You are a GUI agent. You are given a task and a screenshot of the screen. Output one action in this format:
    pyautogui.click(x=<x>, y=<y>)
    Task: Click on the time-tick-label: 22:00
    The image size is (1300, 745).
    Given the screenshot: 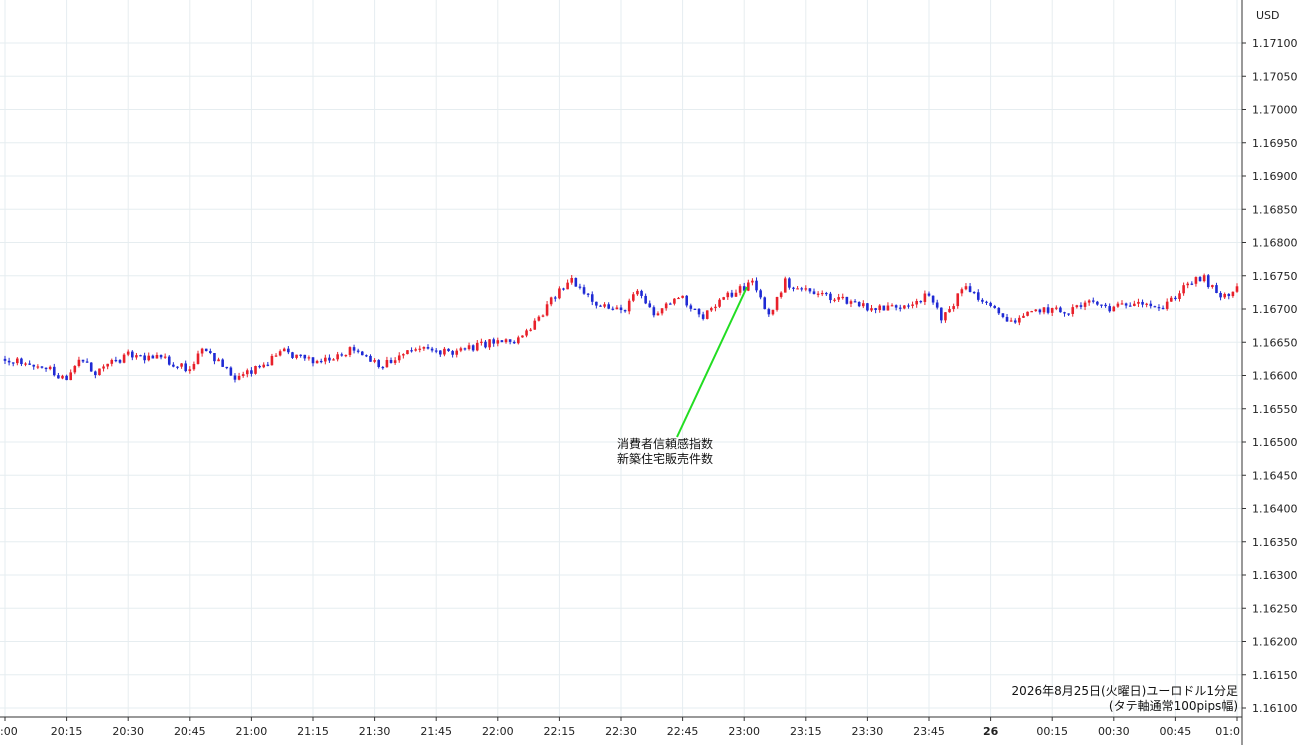 What is the action you would take?
    pyautogui.click(x=498, y=731)
    